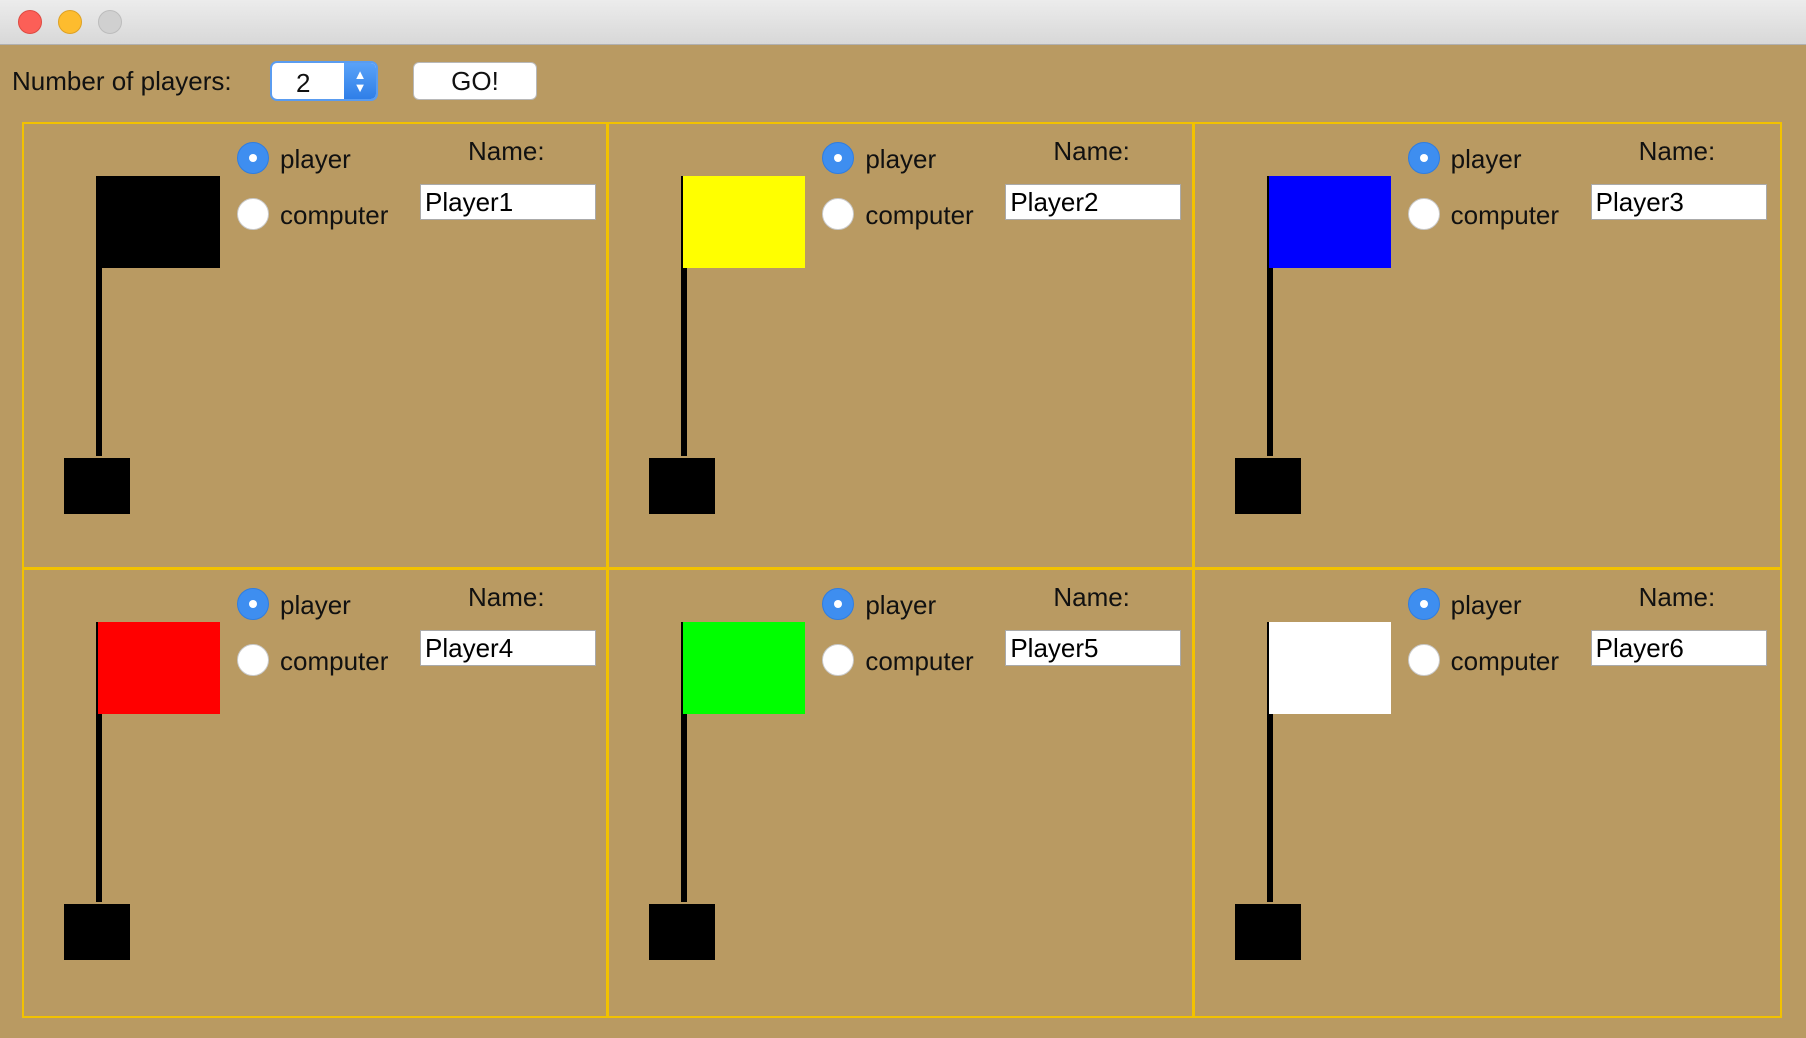 The width and height of the screenshot is (1806, 1038). Describe the element at coordinates (360, 81) in the screenshot. I see `spinner-arrows-icon: ▲ ▼` at that location.